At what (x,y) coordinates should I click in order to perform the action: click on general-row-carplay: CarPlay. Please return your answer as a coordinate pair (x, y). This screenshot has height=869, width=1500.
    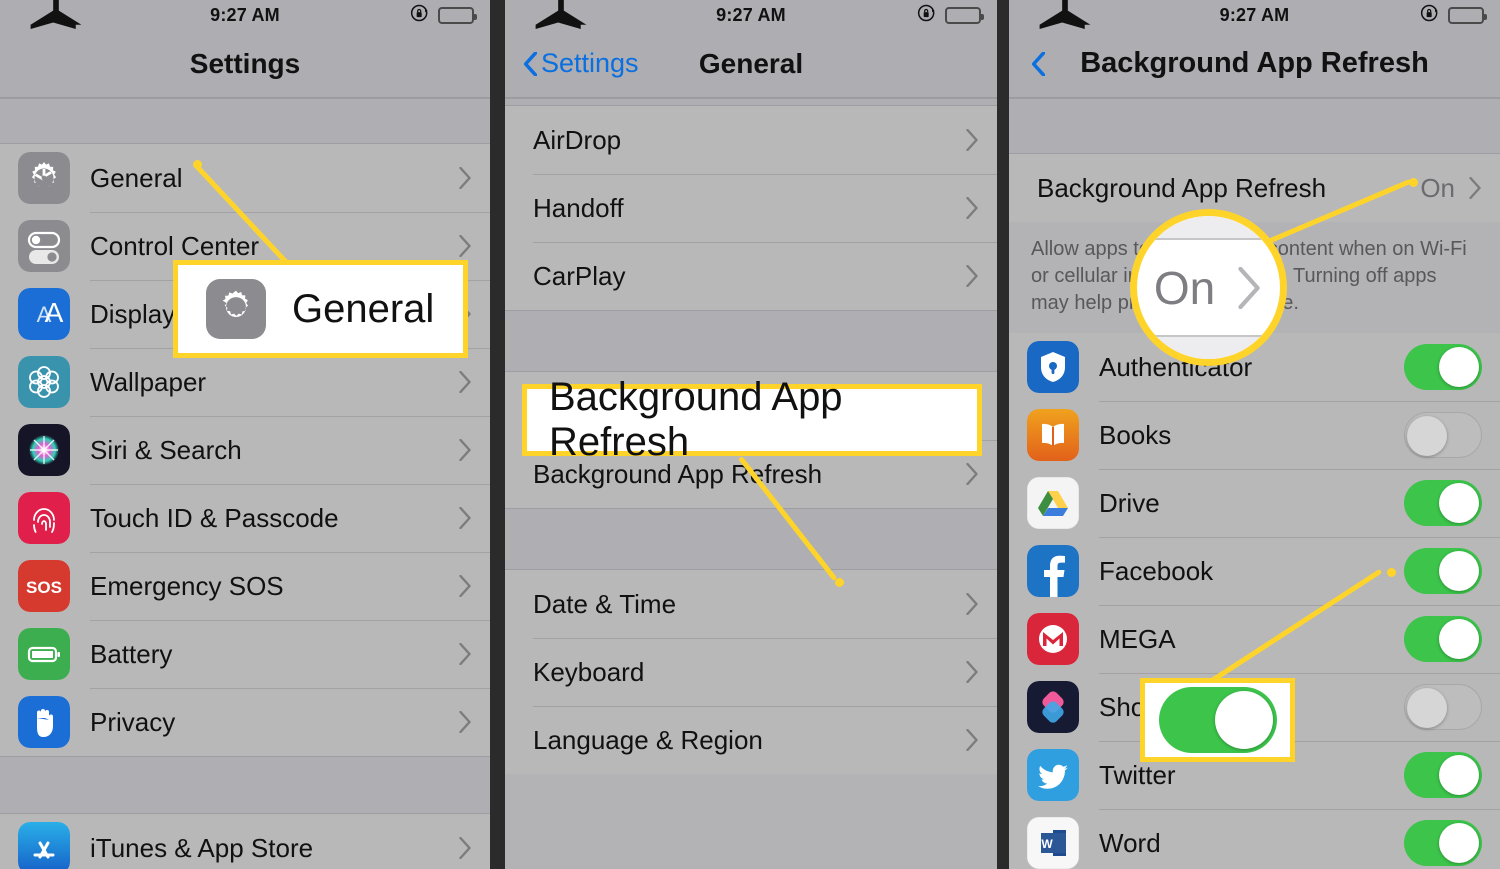
    Looking at the image, I should click on (751, 276).